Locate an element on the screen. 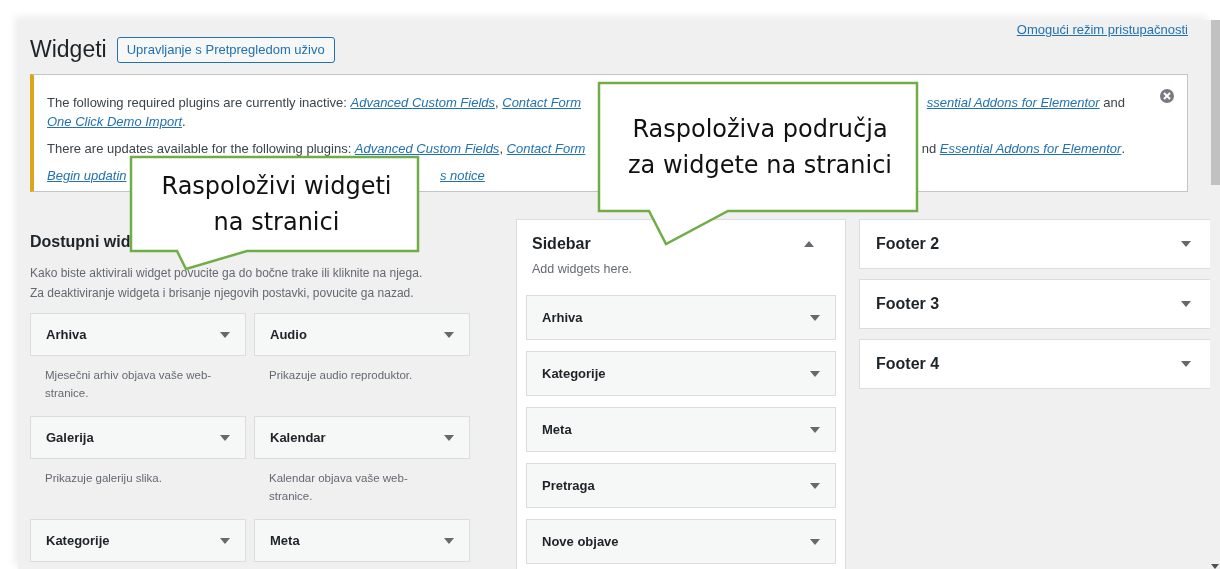 The height and width of the screenshot is (569, 1220). widget-description: Mjesečni arhiv objava vaše web-stranice. is located at coordinates (128, 384).